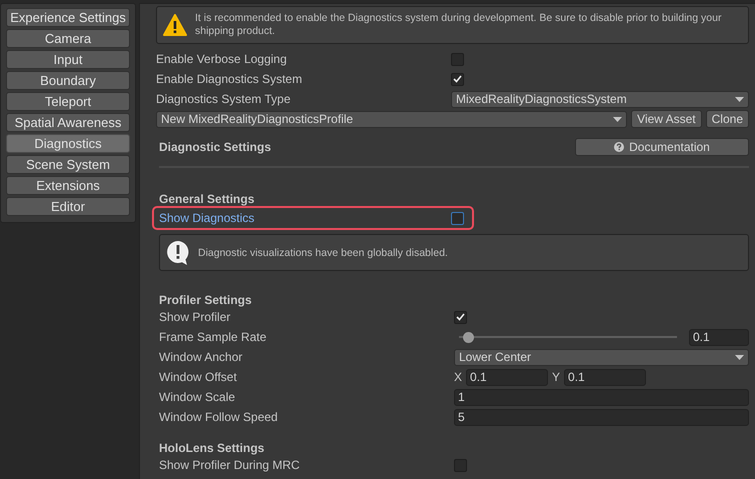 This screenshot has height=479, width=755. I want to click on field-label: Show Diagnostics, so click(207, 218).